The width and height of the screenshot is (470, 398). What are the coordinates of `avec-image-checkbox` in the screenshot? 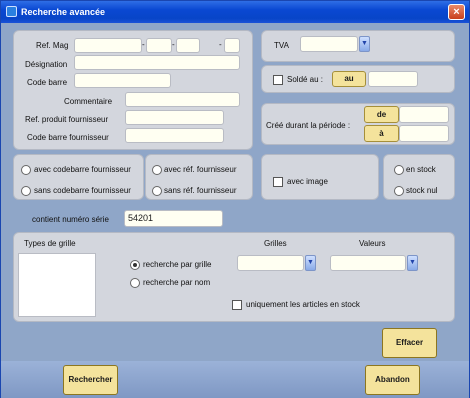 It's located at (278, 182).